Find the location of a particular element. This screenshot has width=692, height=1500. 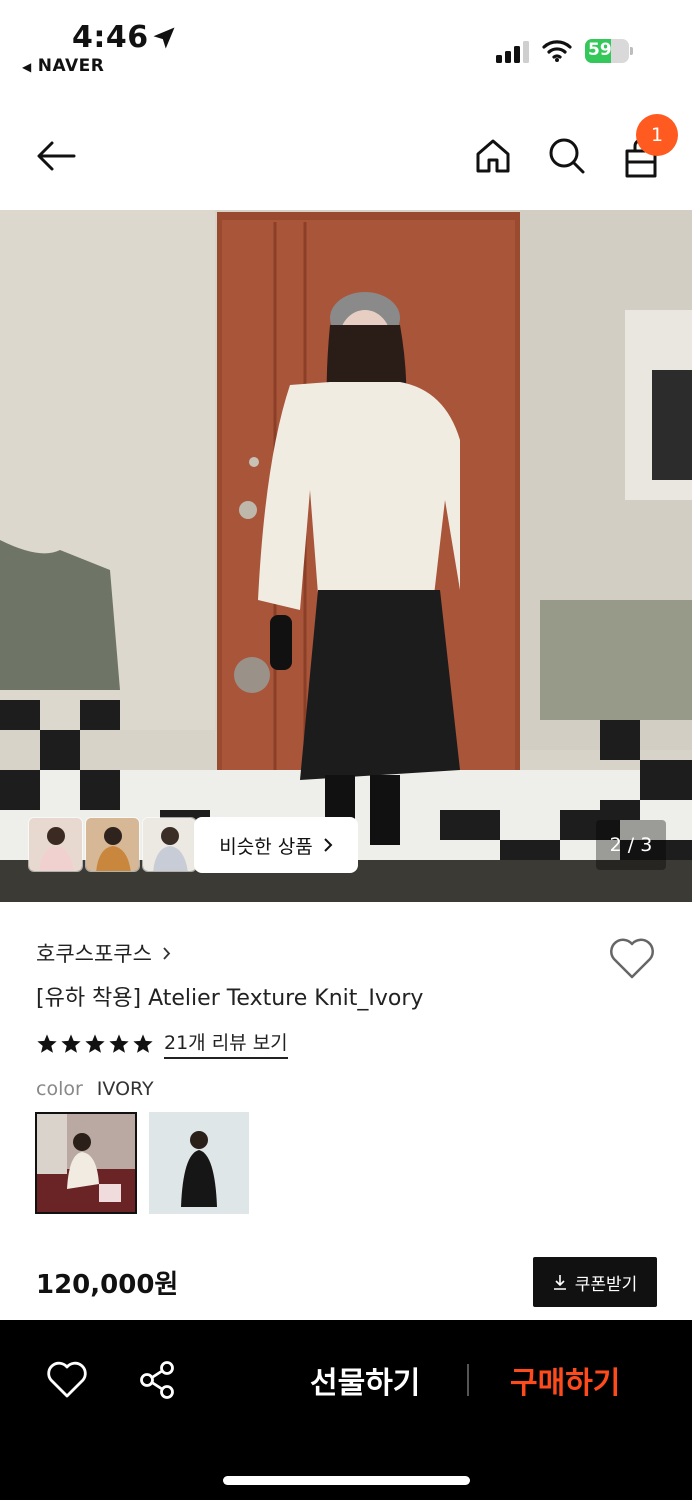

product-price: 120,000원 is located at coordinates (107, 1285).